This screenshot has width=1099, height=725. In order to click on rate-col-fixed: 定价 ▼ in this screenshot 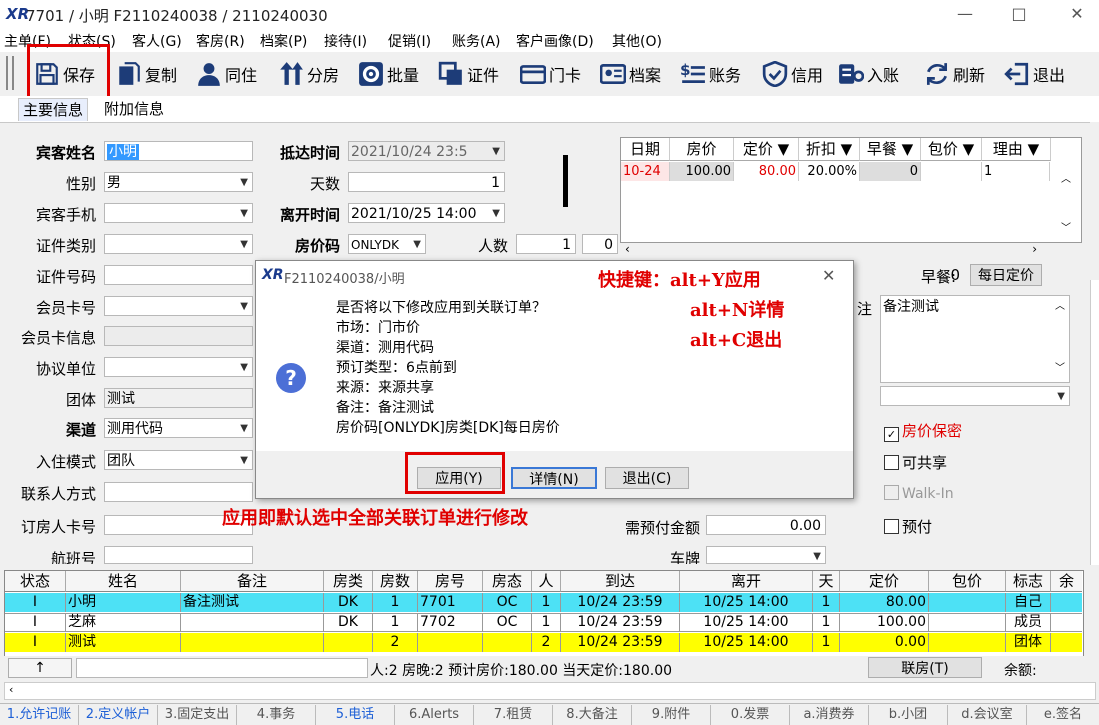, I will do `click(766, 149)`.